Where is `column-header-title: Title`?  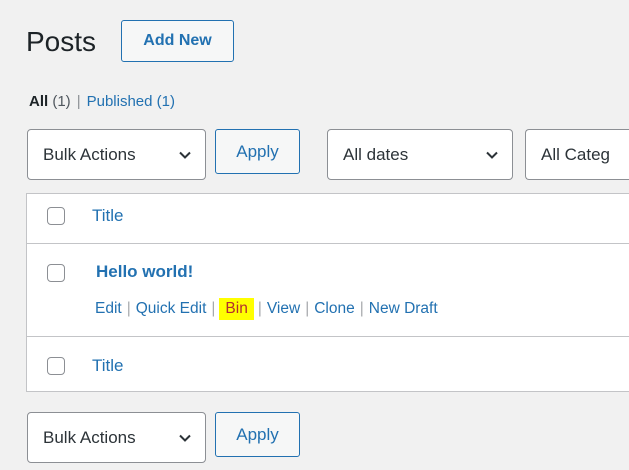 column-header-title: Title is located at coordinates (108, 216).